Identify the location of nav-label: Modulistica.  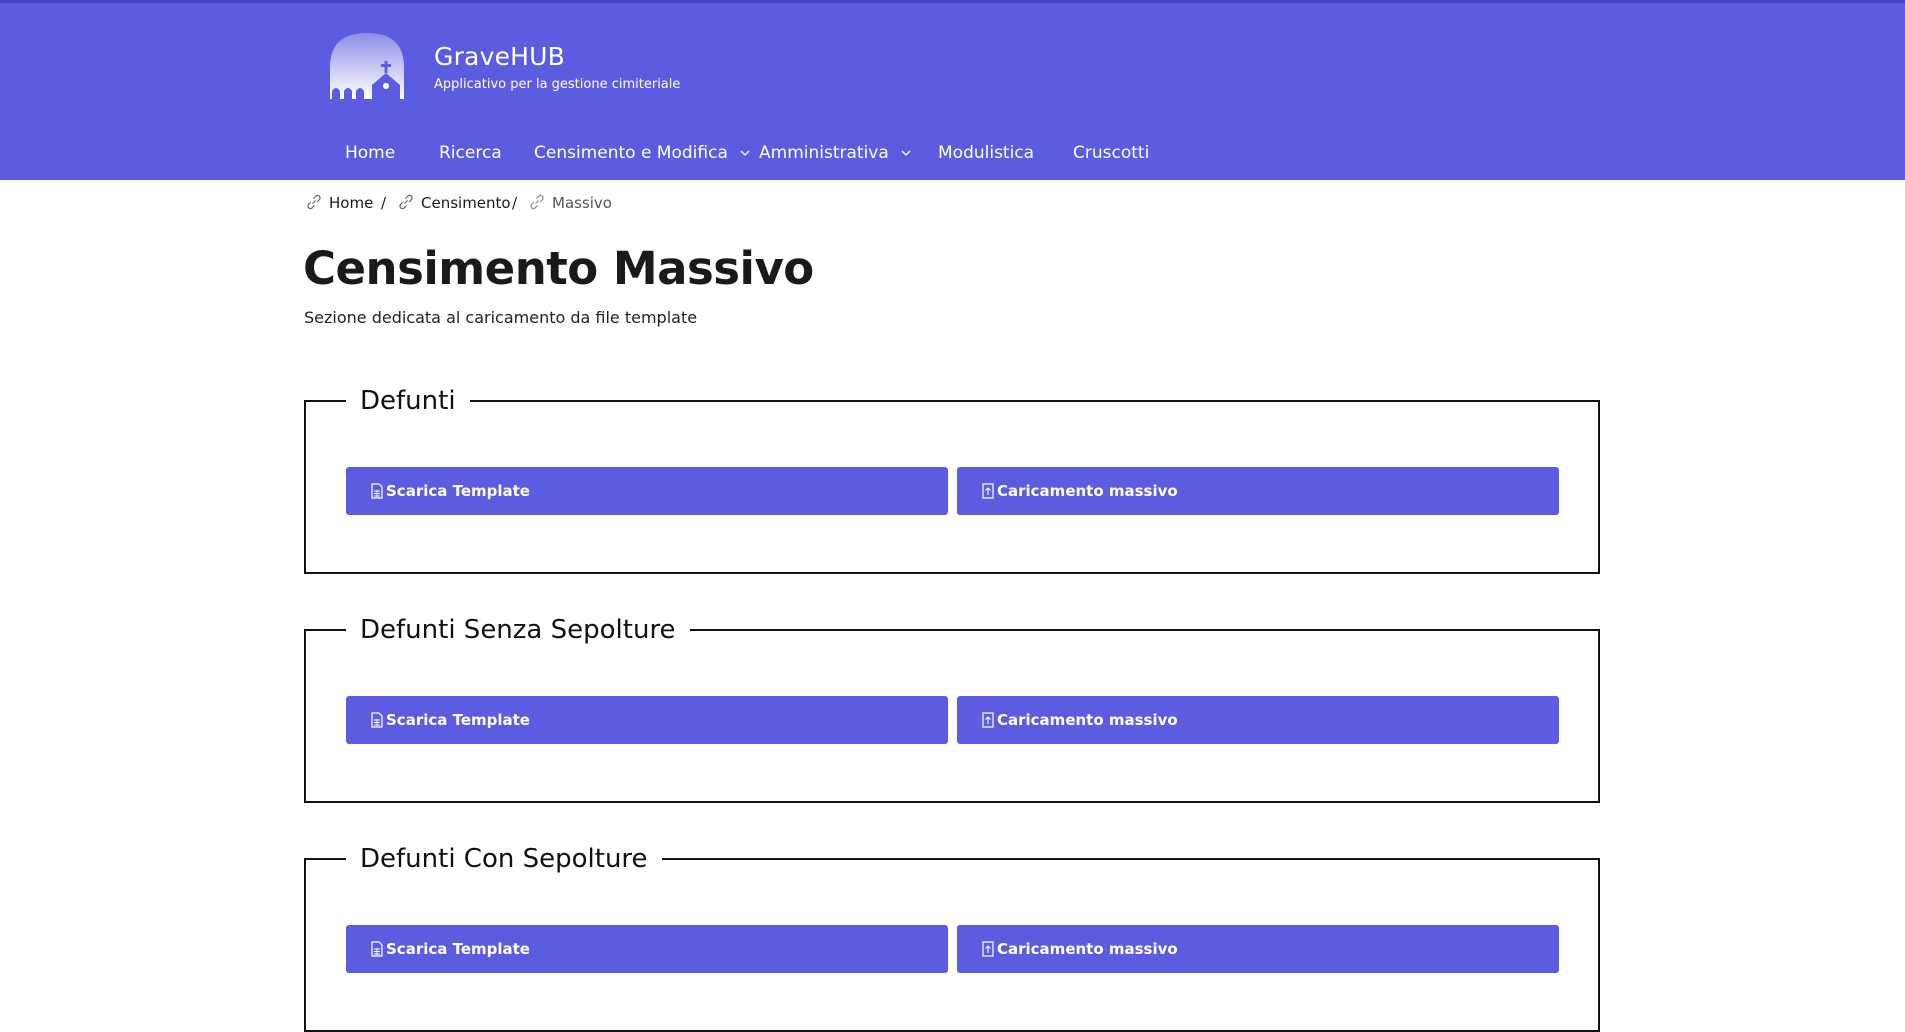
(986, 153).